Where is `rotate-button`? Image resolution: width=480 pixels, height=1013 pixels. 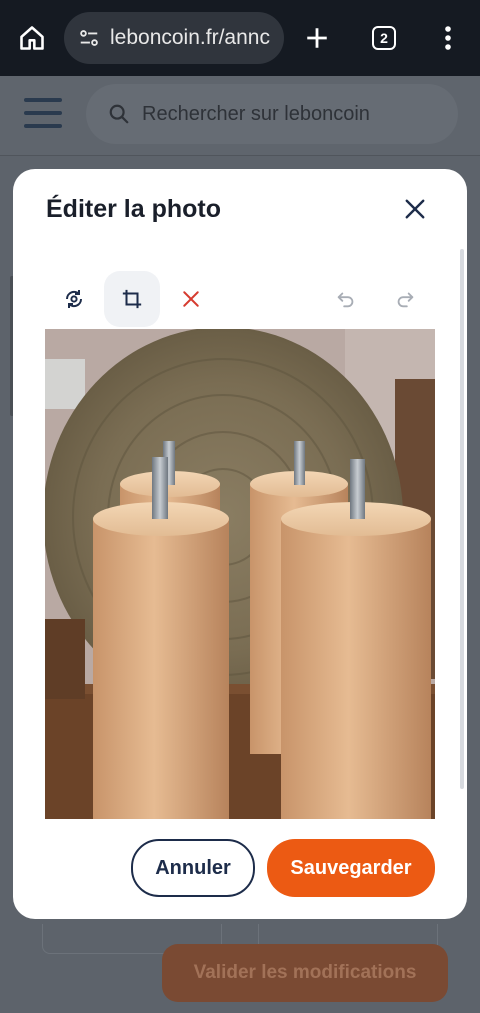 rotate-button is located at coordinates (74, 299).